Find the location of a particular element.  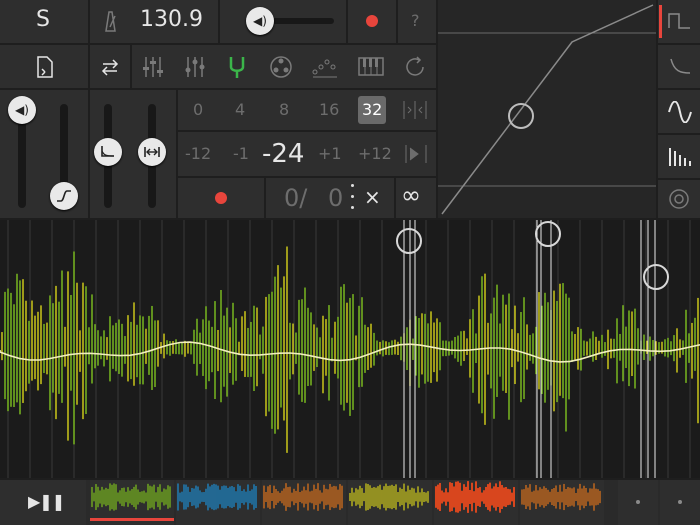

grid-selector: 0 4 8 16 32 is located at coordinates (307, 110).